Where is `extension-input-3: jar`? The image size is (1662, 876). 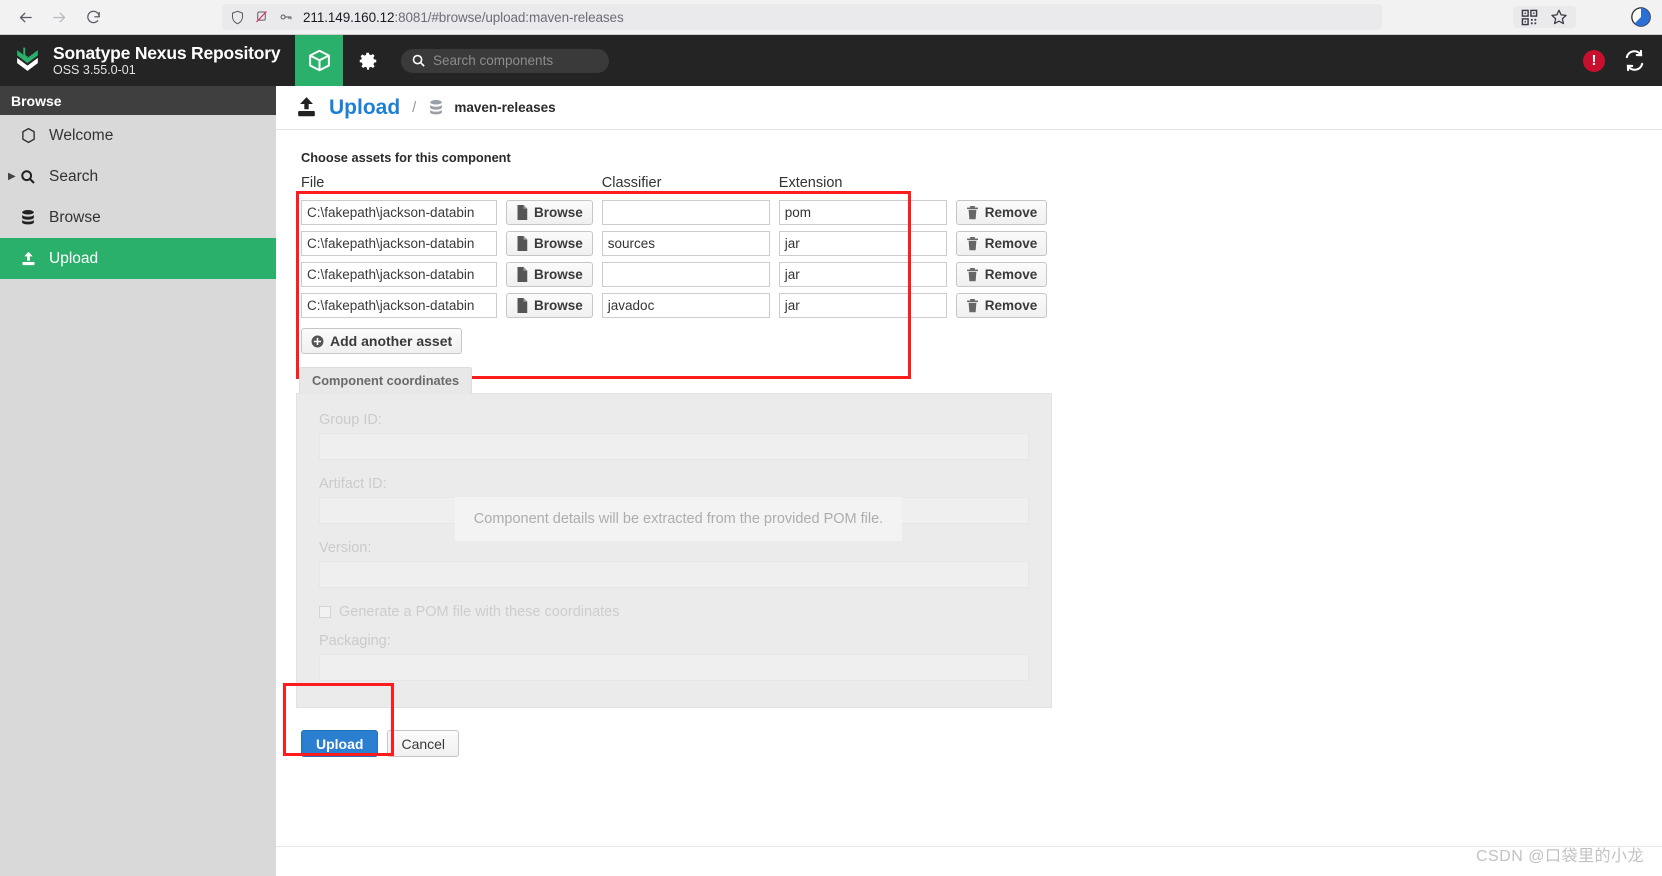 extension-input-3: jar is located at coordinates (862, 305).